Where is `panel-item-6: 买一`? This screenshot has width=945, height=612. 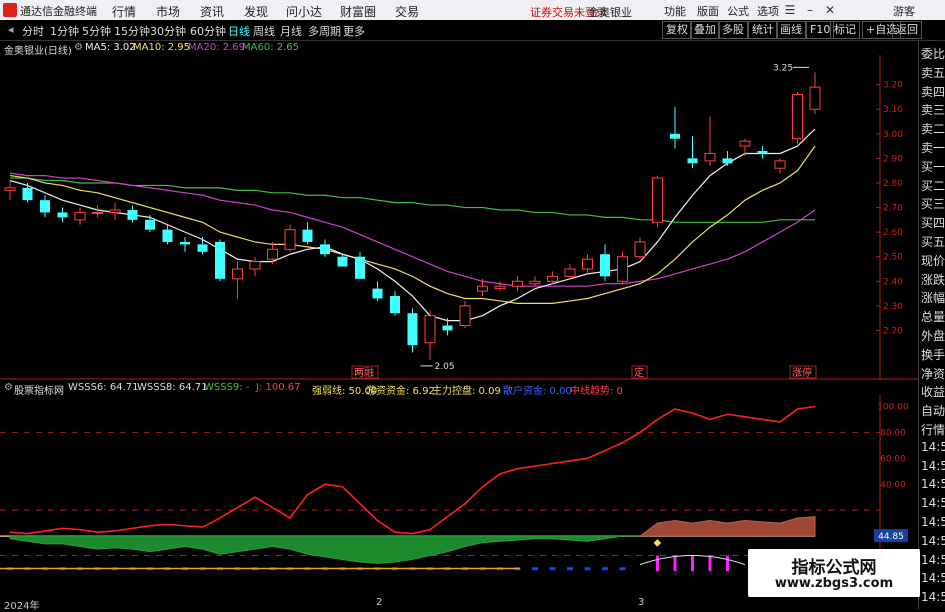 panel-item-6: 买一 is located at coordinates (933, 166).